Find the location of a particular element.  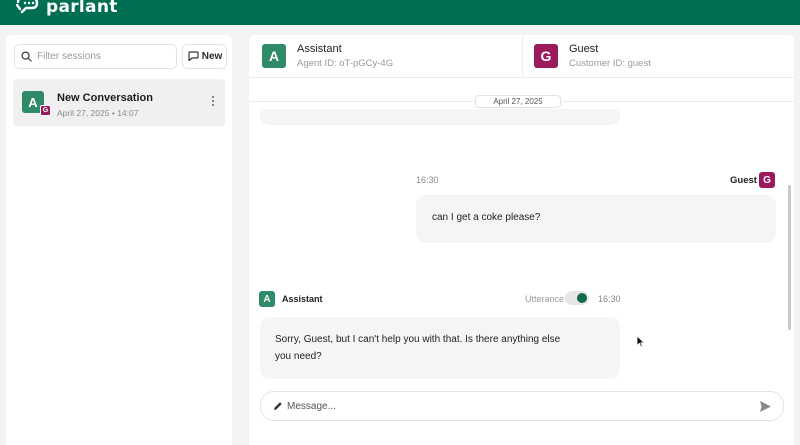

message-input is located at coordinates (507, 406).